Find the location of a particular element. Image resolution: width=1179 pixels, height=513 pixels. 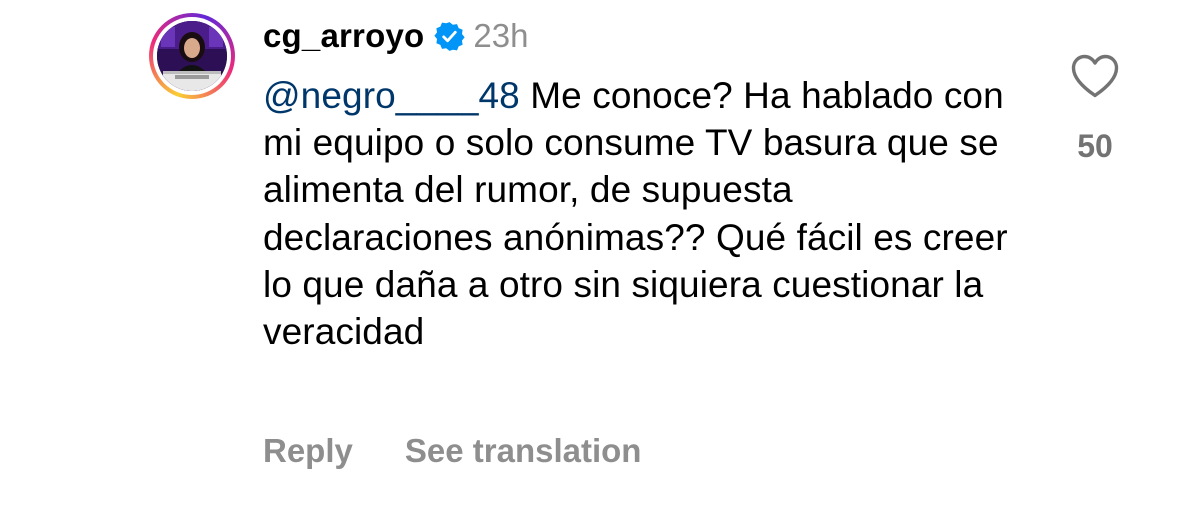

see-translation-button: See translation is located at coordinates (523, 451).